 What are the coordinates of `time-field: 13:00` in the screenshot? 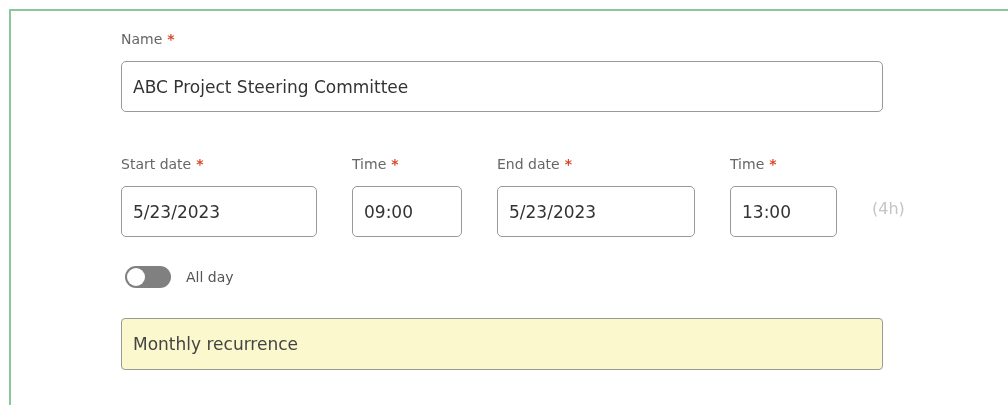 It's located at (783, 211).